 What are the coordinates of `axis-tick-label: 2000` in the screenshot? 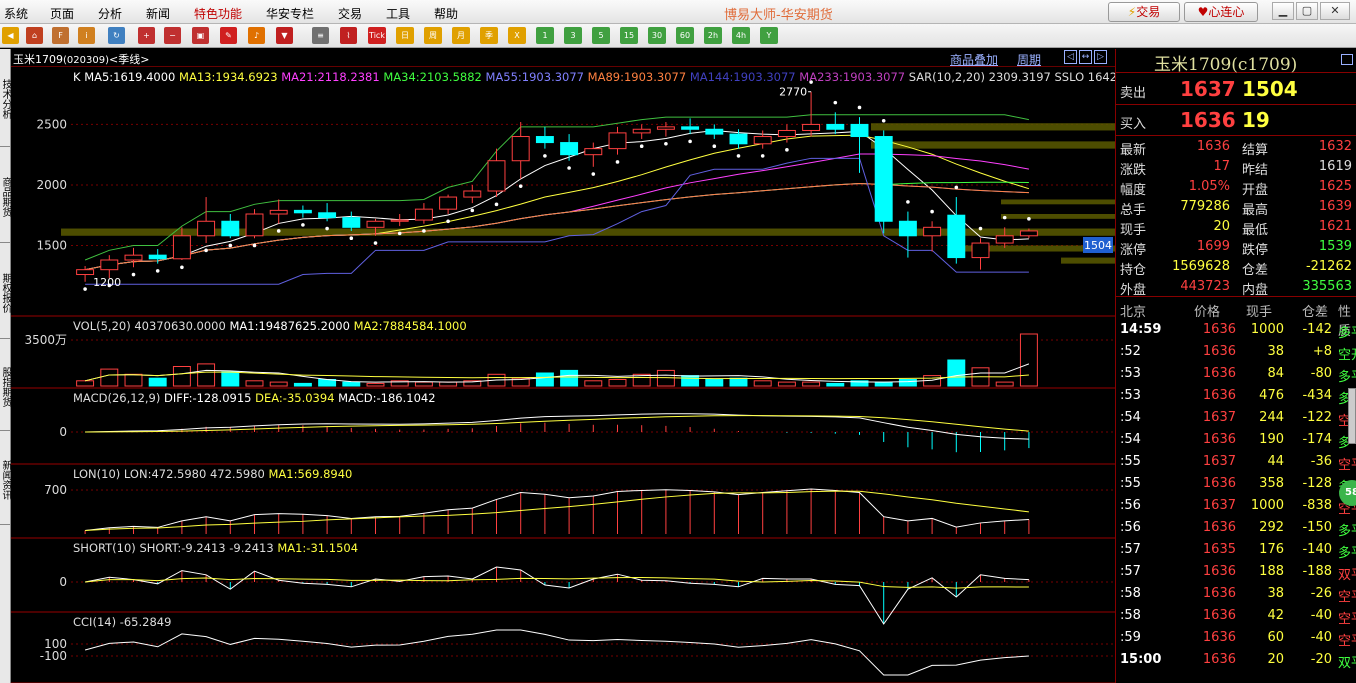 It's located at (51, 185).